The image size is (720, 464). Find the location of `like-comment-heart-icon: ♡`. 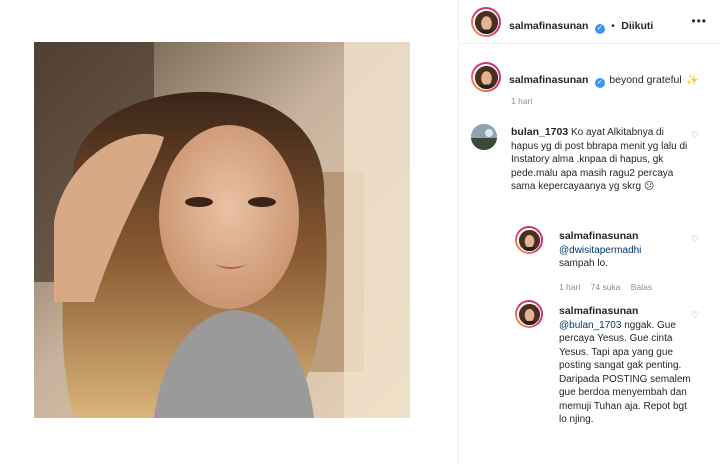

like-comment-heart-icon: ♡ is located at coordinates (695, 135).